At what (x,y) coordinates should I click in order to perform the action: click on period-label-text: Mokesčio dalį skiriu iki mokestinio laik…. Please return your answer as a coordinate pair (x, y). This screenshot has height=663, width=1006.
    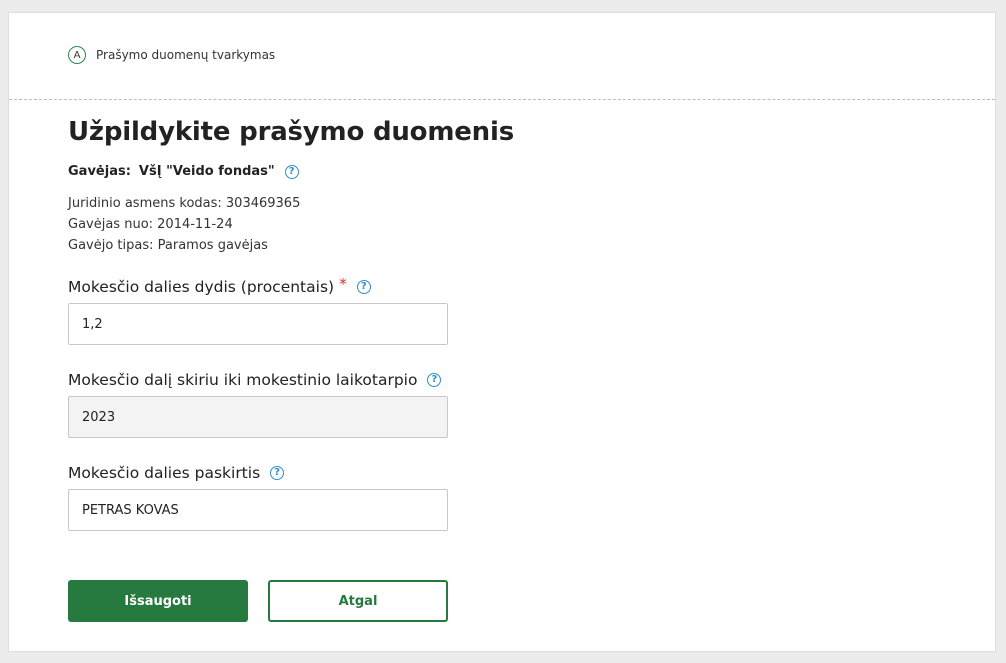
    Looking at the image, I should click on (243, 380).